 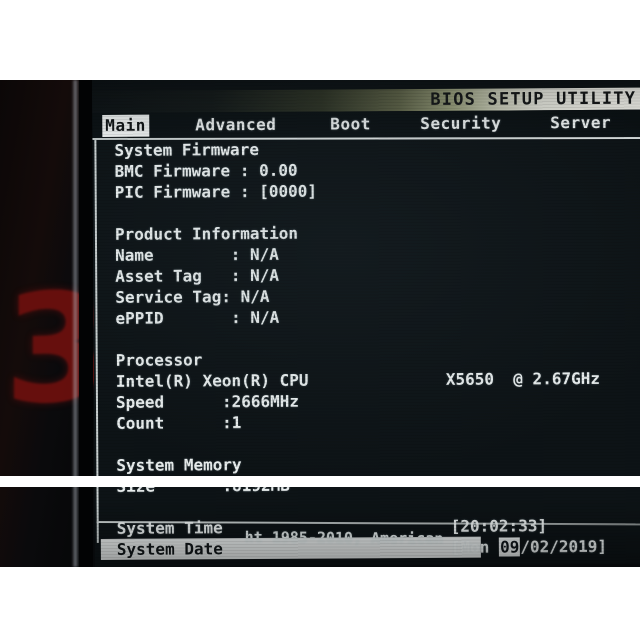 I want to click on bezel-reflection, so click(x=75, y=323).